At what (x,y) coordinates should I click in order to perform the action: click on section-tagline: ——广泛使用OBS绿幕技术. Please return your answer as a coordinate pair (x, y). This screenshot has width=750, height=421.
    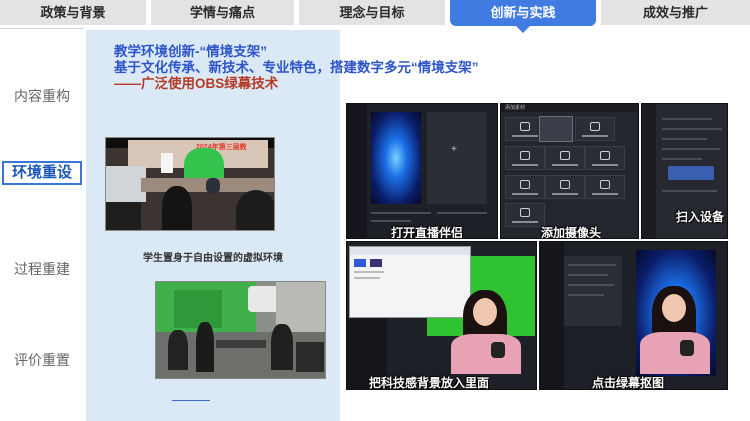
    Looking at the image, I should click on (196, 83).